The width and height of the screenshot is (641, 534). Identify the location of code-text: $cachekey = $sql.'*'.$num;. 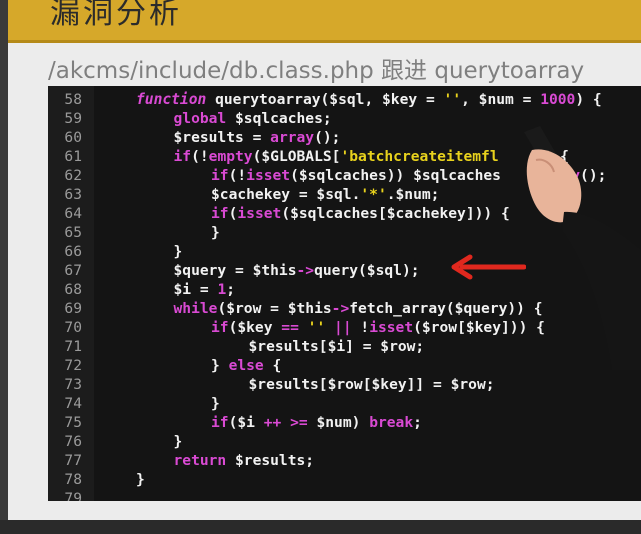
(325, 194).